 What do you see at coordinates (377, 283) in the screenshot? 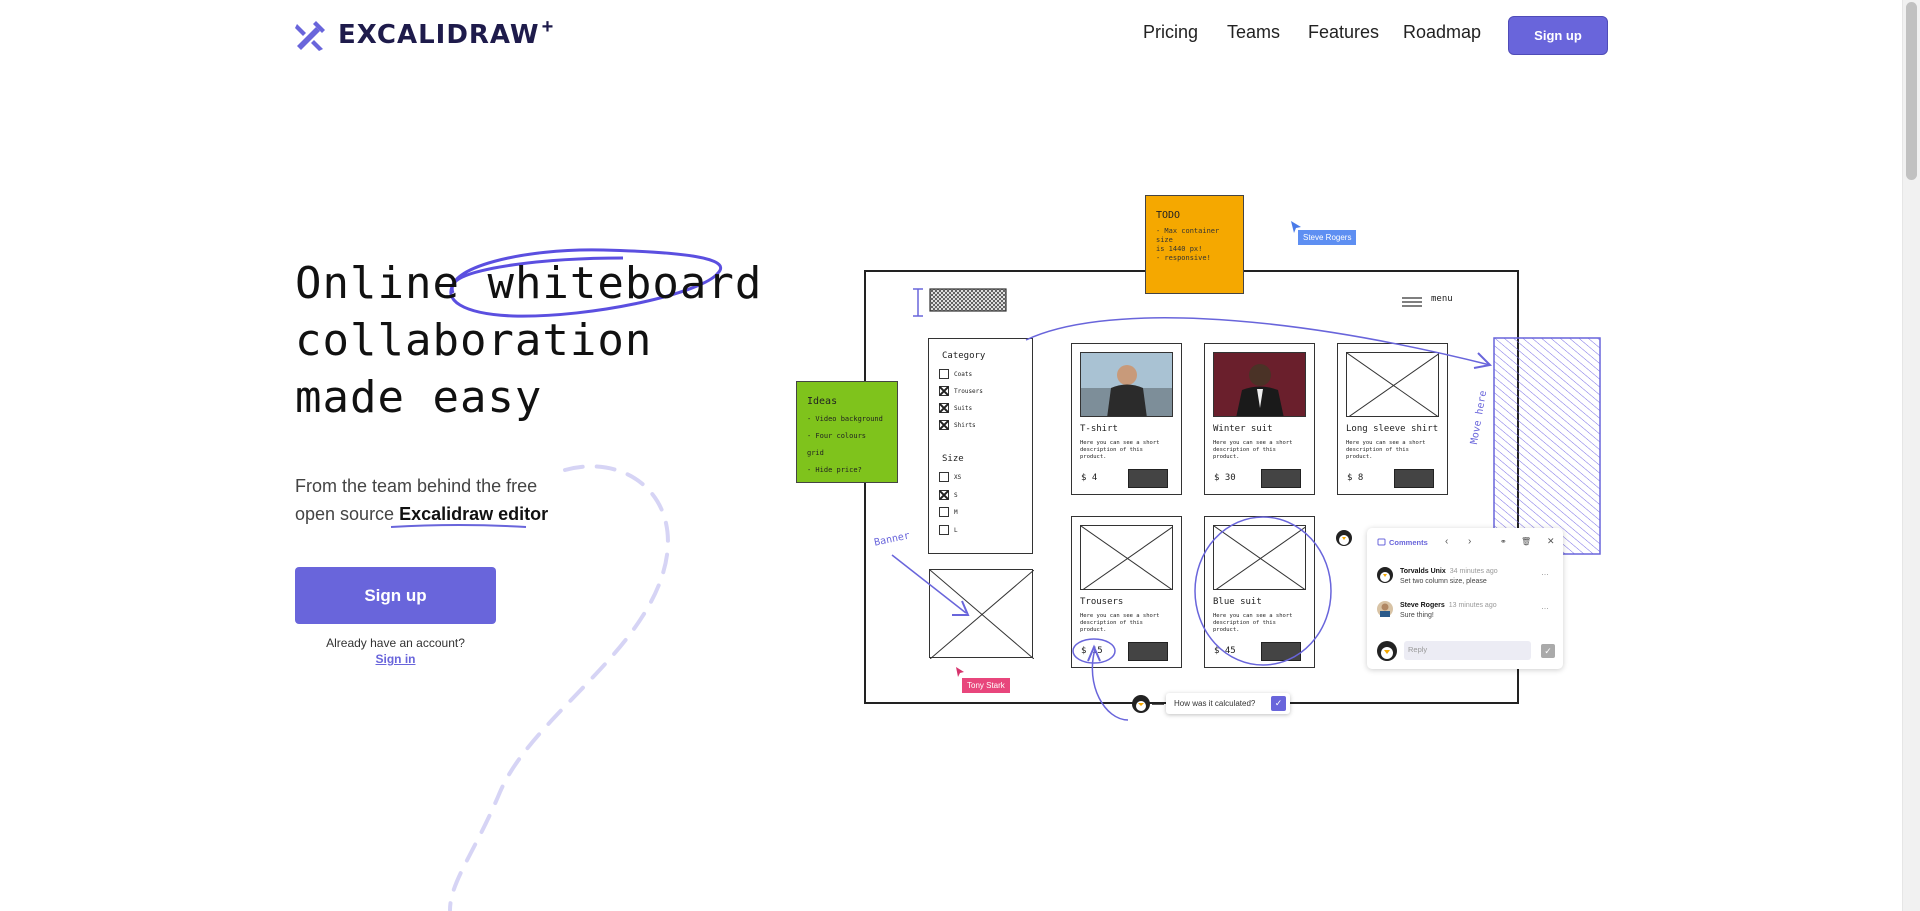
I see `headline-word-online: Online` at bounding box center [377, 283].